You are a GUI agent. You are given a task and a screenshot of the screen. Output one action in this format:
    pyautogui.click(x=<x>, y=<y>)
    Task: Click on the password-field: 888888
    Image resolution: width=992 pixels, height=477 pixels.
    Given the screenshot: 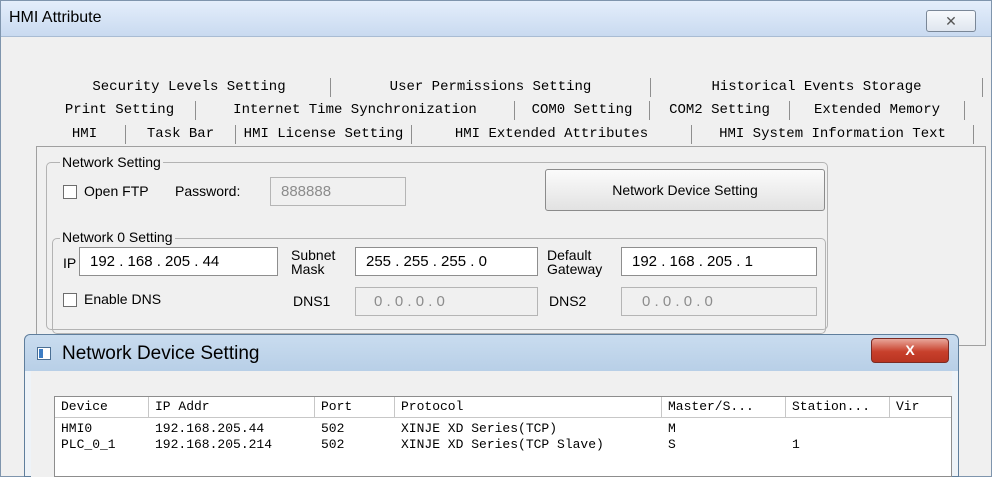 What is the action you would take?
    pyautogui.click(x=338, y=191)
    